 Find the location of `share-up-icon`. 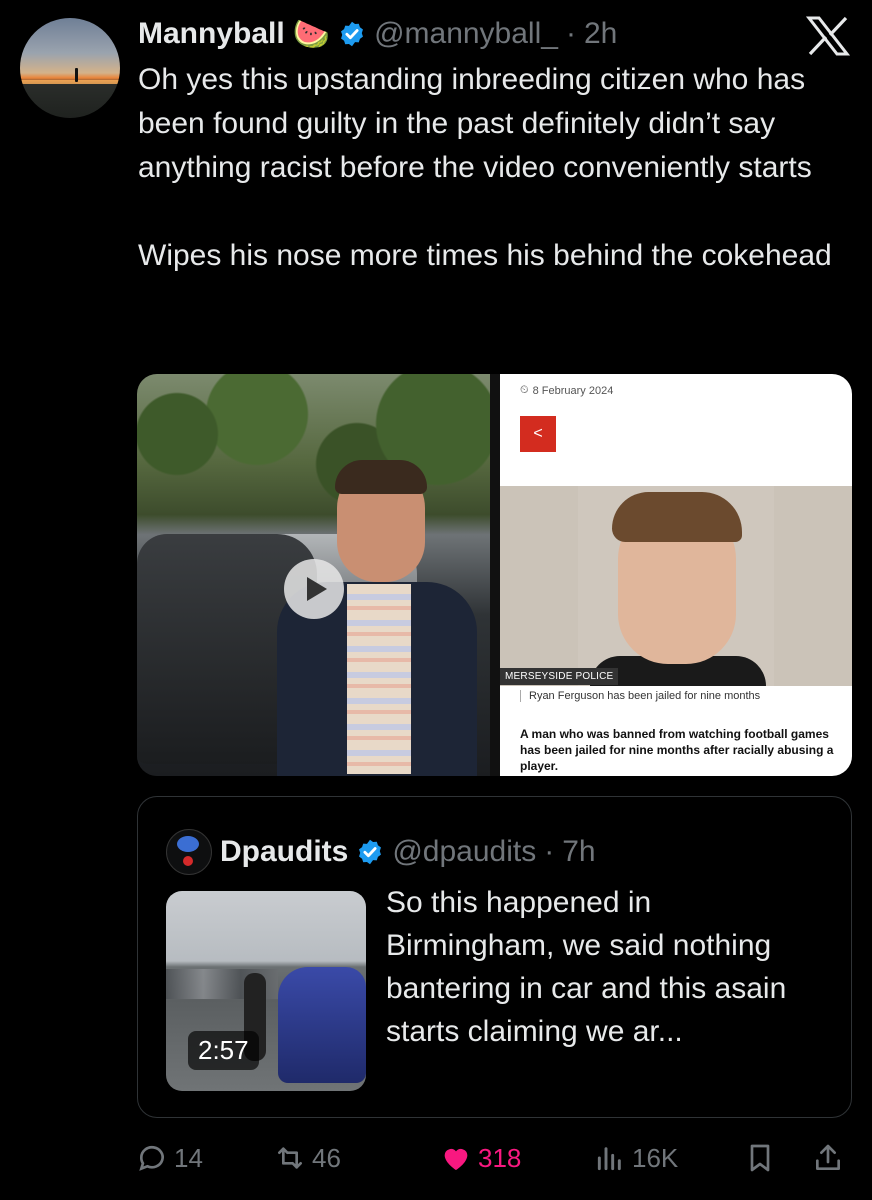

share-up-icon is located at coordinates (828, 1157).